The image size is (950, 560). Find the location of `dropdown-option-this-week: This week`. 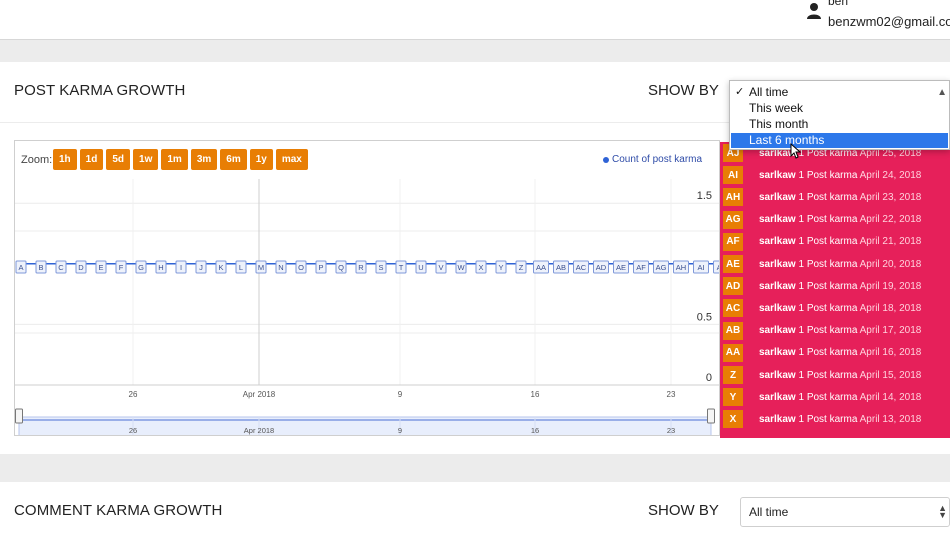

dropdown-option-this-week: This week is located at coordinates (839, 108).